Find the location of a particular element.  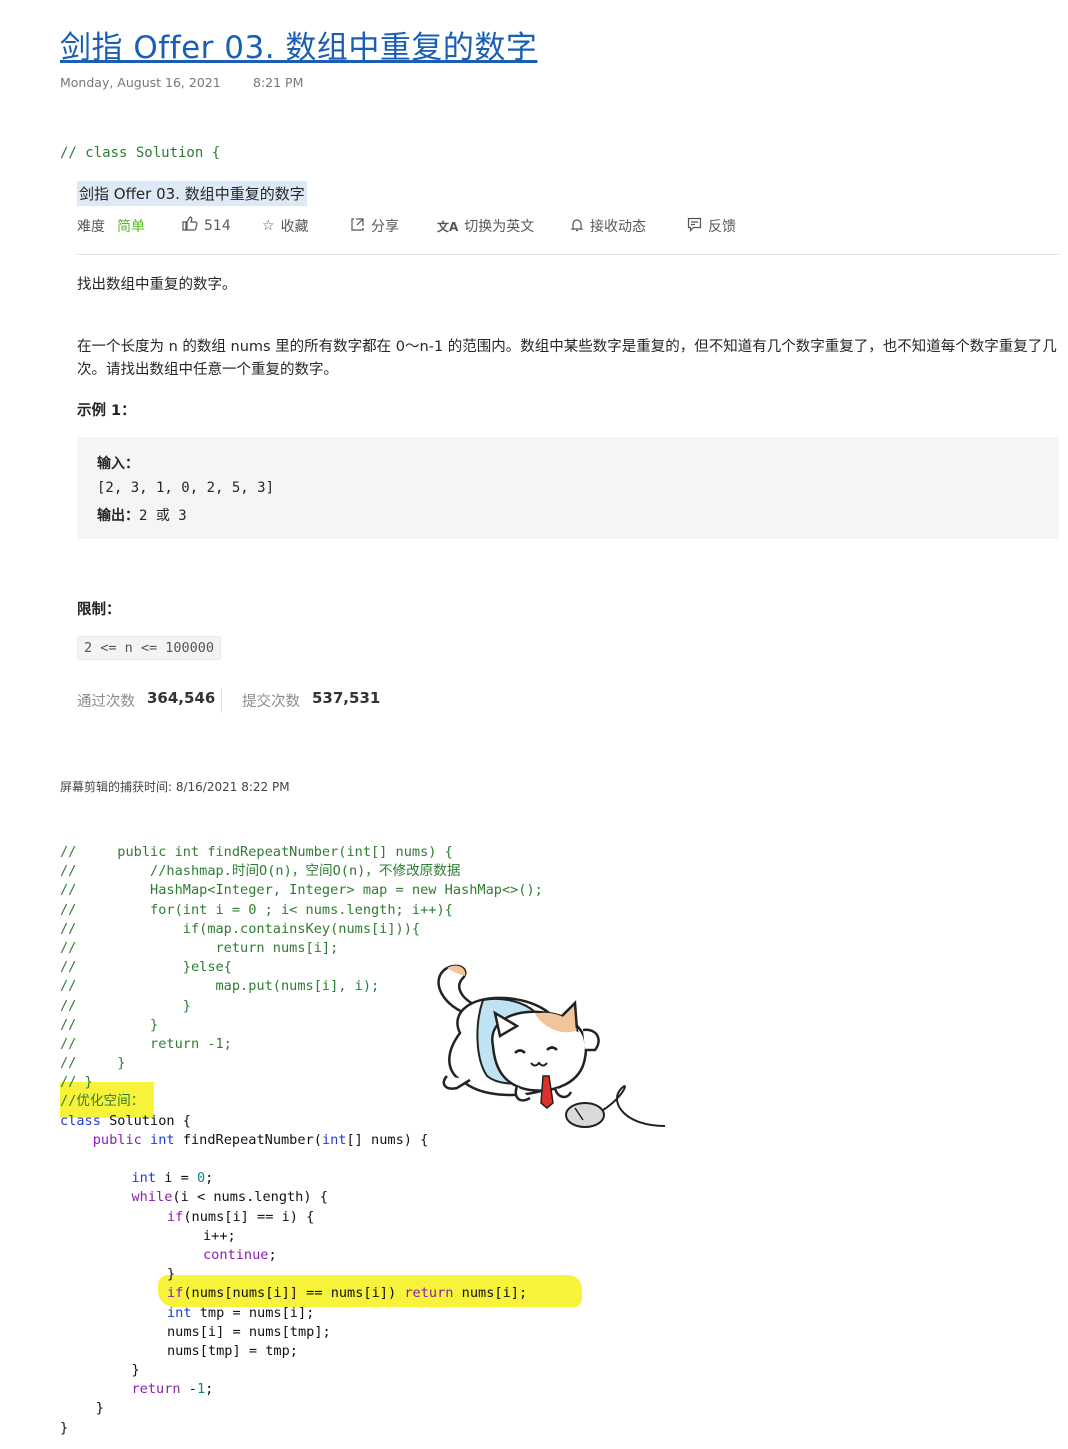

feedback-icon is located at coordinates (694, 226).